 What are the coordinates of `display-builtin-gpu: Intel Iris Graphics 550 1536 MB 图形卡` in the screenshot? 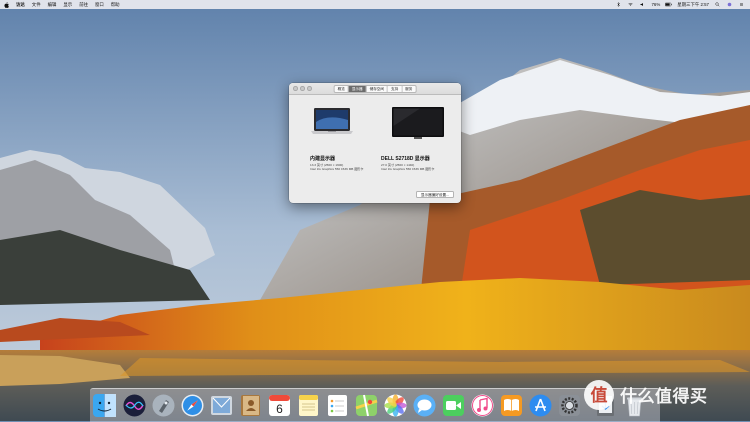 It's located at (337, 169).